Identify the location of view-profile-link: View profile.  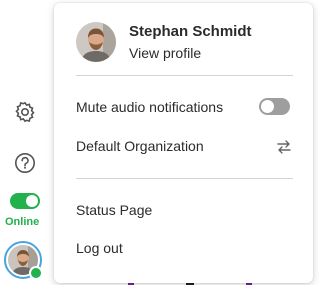
(165, 53).